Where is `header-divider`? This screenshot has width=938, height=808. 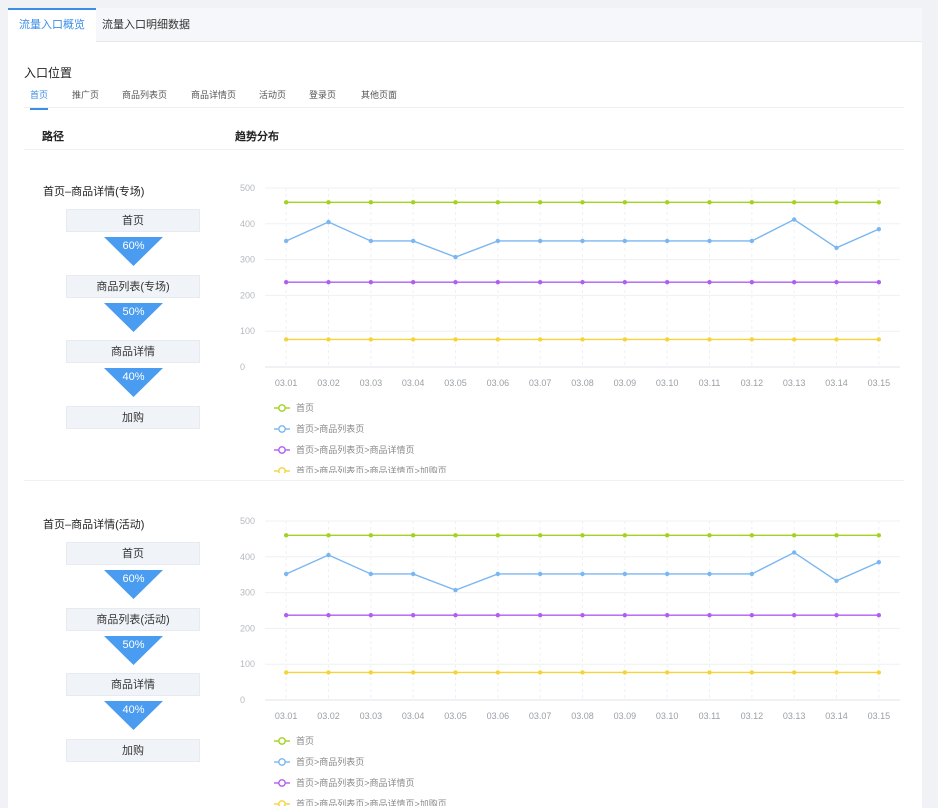 header-divider is located at coordinates (464, 149).